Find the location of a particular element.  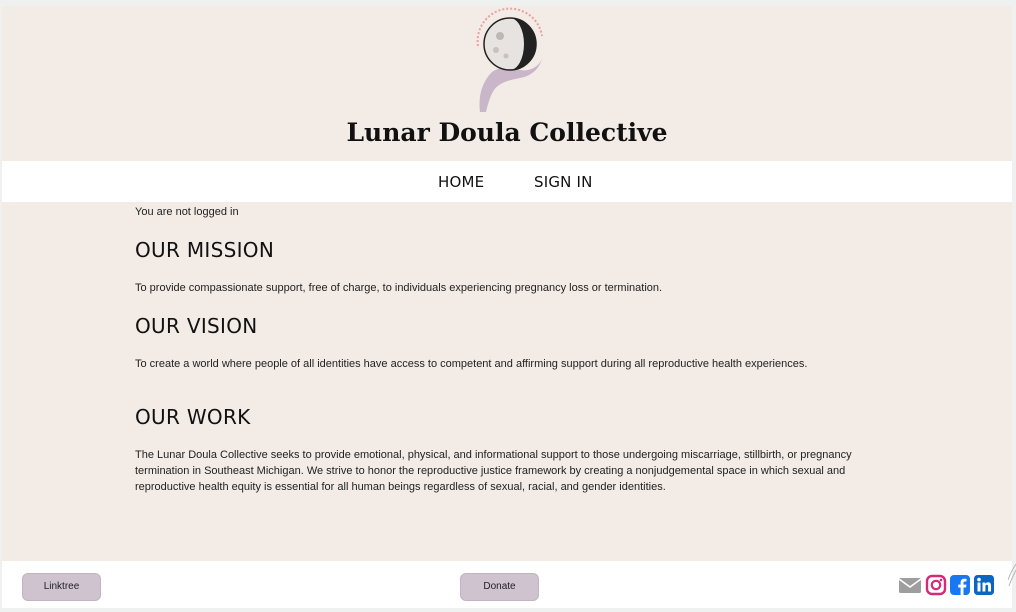

work-heading: OUR WORK is located at coordinates (193, 417).